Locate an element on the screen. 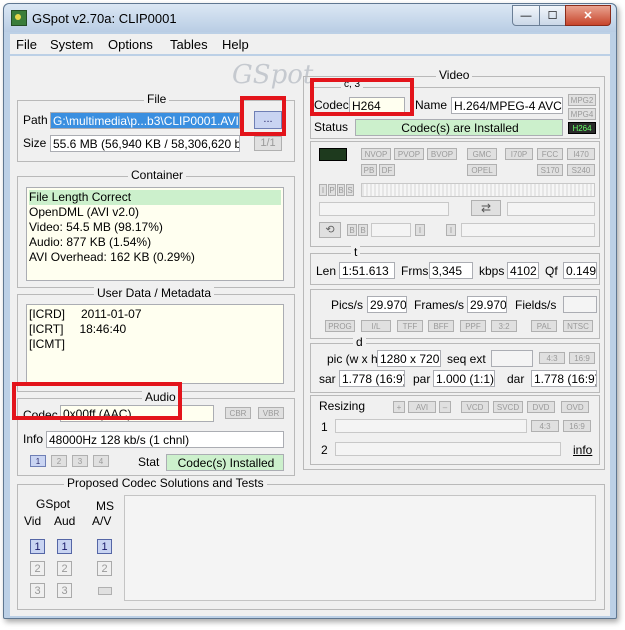  par-field: 1.000 (1:1) is located at coordinates (464, 378).